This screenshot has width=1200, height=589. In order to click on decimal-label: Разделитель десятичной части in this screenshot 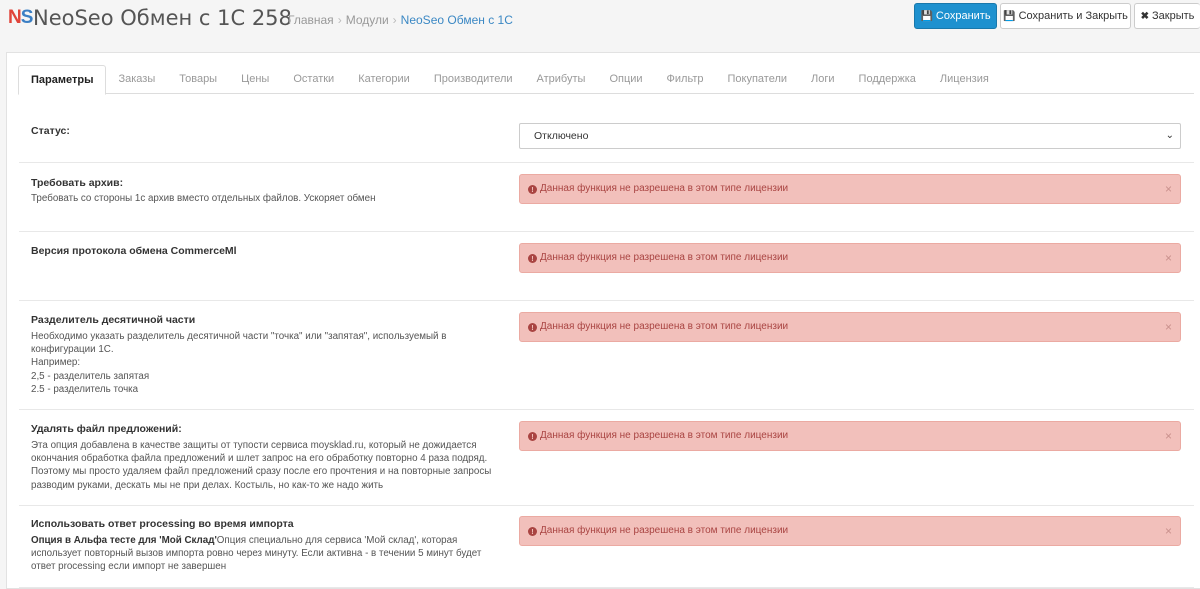, I will do `click(113, 320)`.